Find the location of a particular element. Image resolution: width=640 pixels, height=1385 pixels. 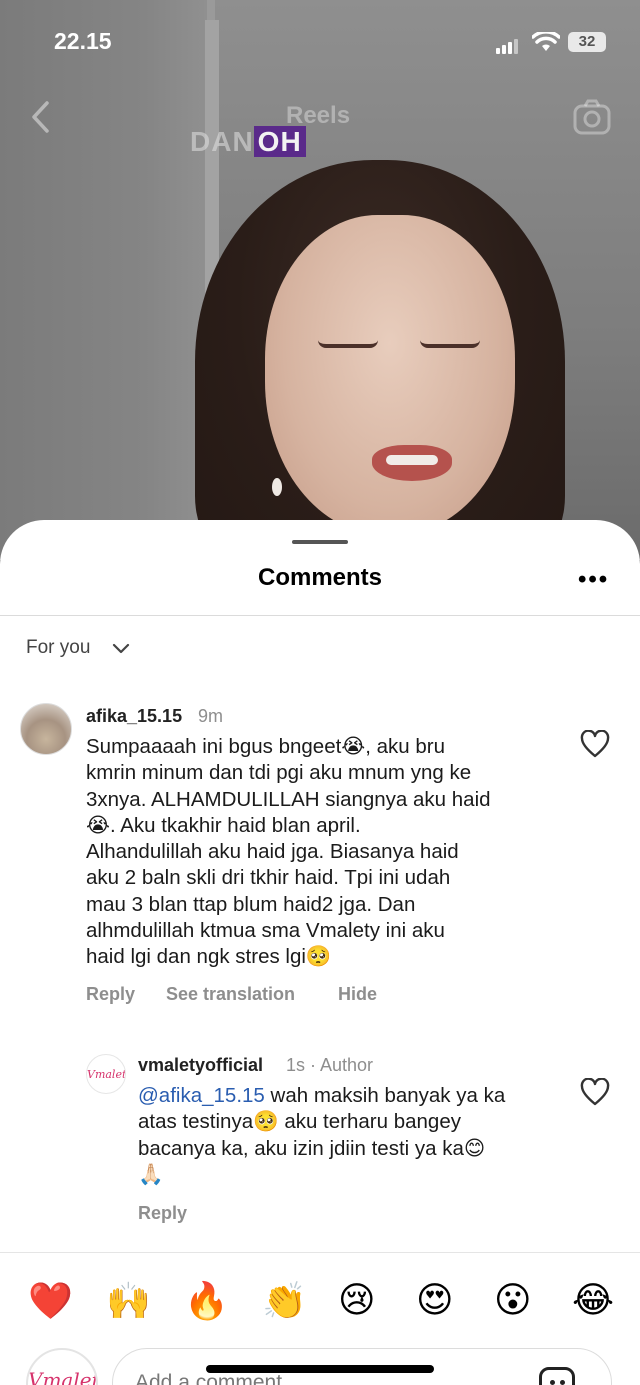

reply-username: vmaletyofficial is located at coordinates (200, 1065).